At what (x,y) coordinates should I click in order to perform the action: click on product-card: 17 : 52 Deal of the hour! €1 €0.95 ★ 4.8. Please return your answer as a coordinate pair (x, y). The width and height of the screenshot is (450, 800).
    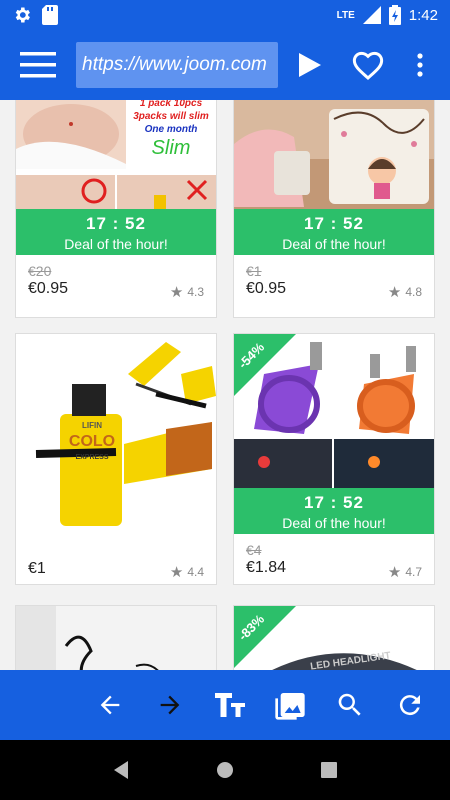
    Looking at the image, I should click on (334, 209).